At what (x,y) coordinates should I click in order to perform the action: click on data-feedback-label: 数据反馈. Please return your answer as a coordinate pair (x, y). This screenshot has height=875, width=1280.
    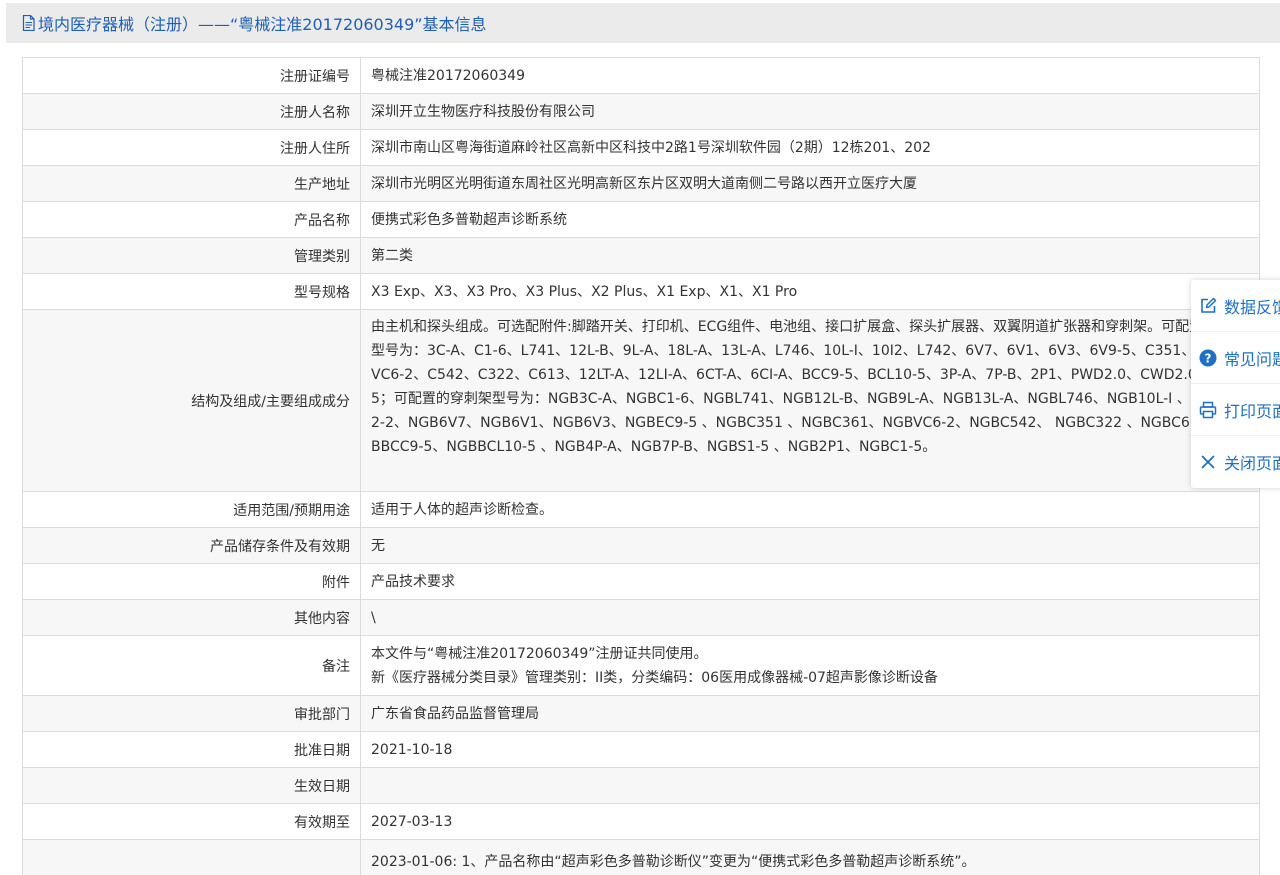
    Looking at the image, I should click on (1252, 307).